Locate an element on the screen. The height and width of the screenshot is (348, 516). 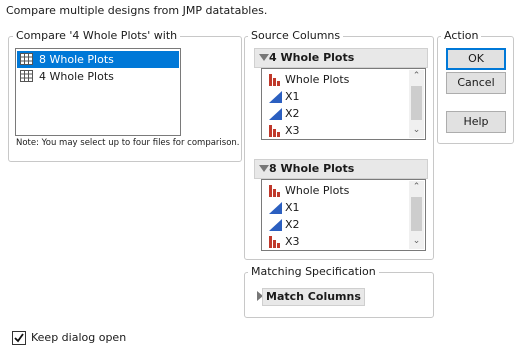
compare-file-list: 8 Whole Plots 4 Whole Plots is located at coordinates (98, 92).